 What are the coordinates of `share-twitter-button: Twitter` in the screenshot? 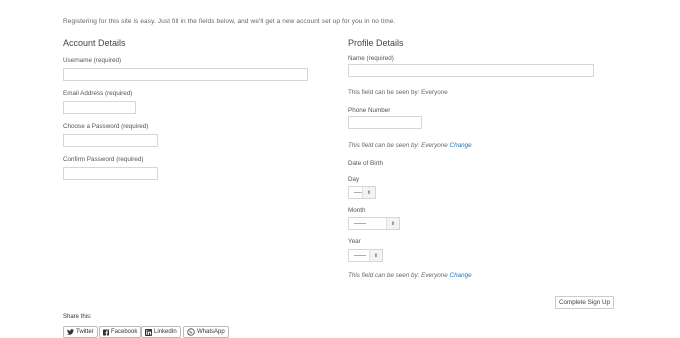 It's located at (80, 332).